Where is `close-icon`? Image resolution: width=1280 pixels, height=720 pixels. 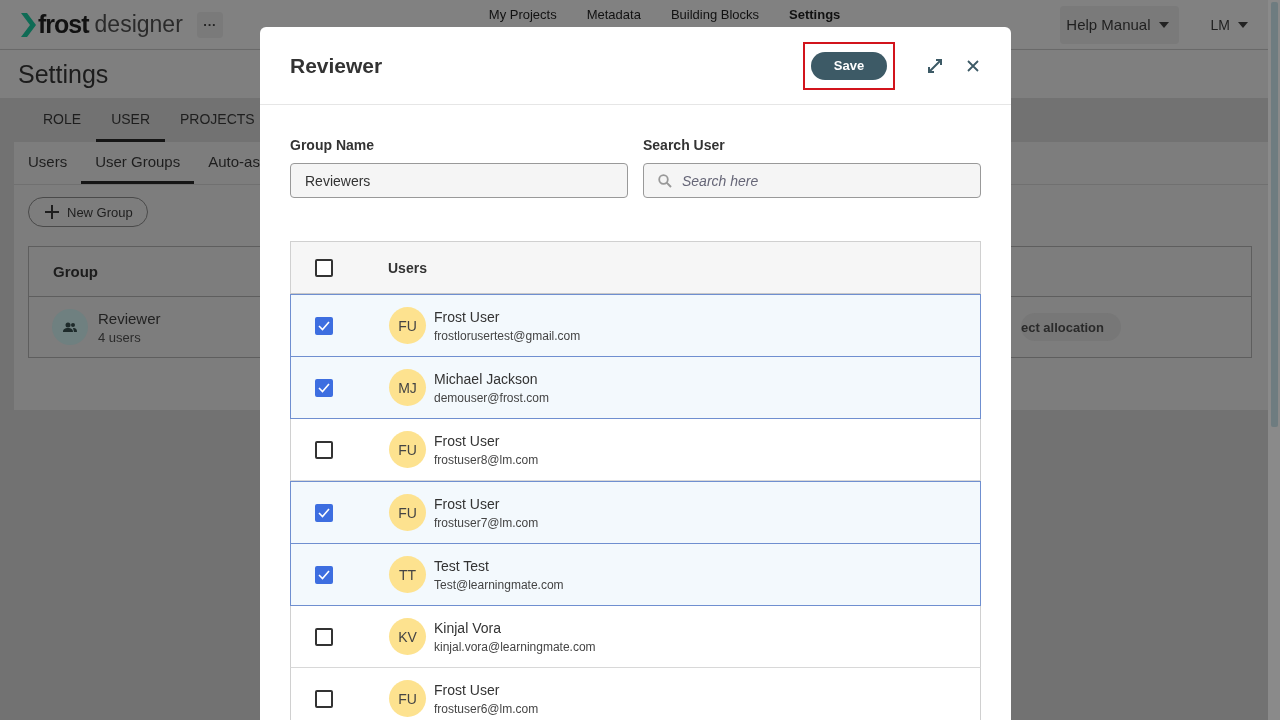
close-icon is located at coordinates (973, 65).